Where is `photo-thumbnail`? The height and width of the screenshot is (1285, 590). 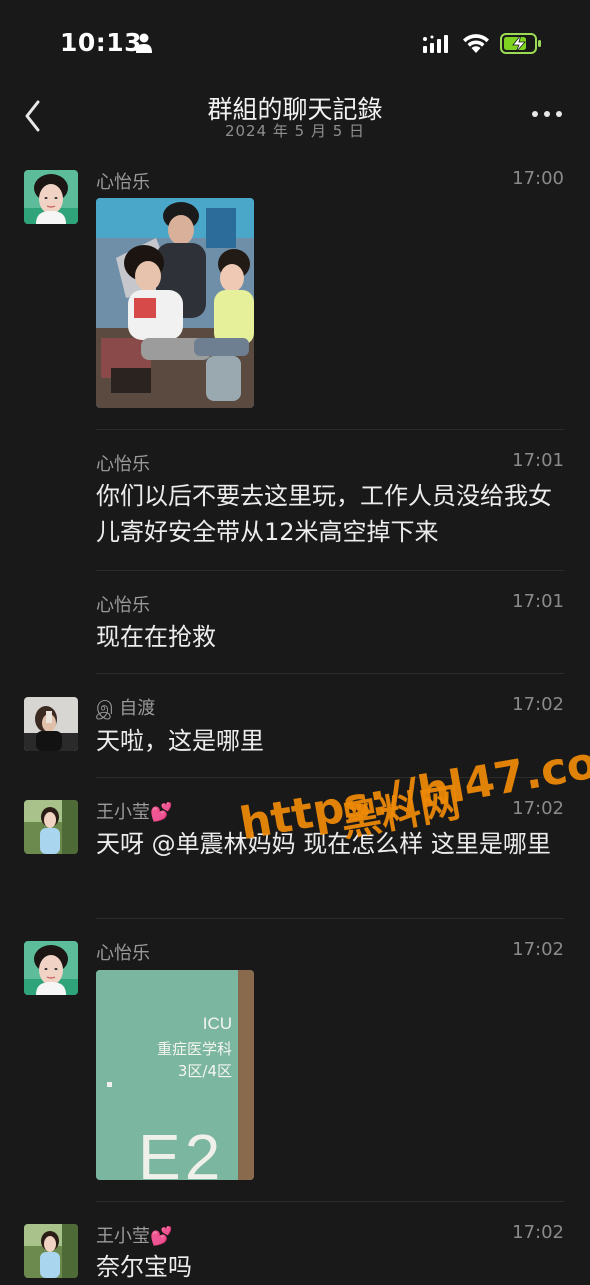 photo-thumbnail is located at coordinates (175, 303).